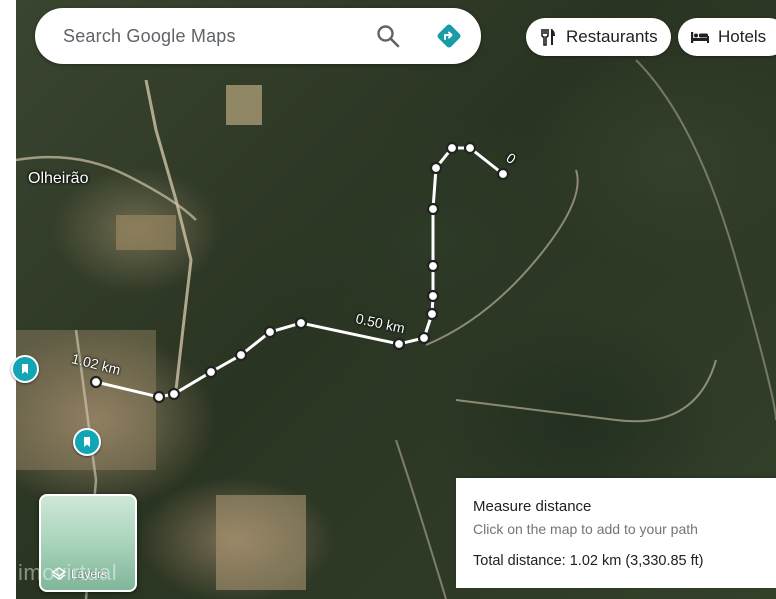  Describe the element at coordinates (612, 36) in the screenshot. I see `restaurants-label: Restaurants` at that location.